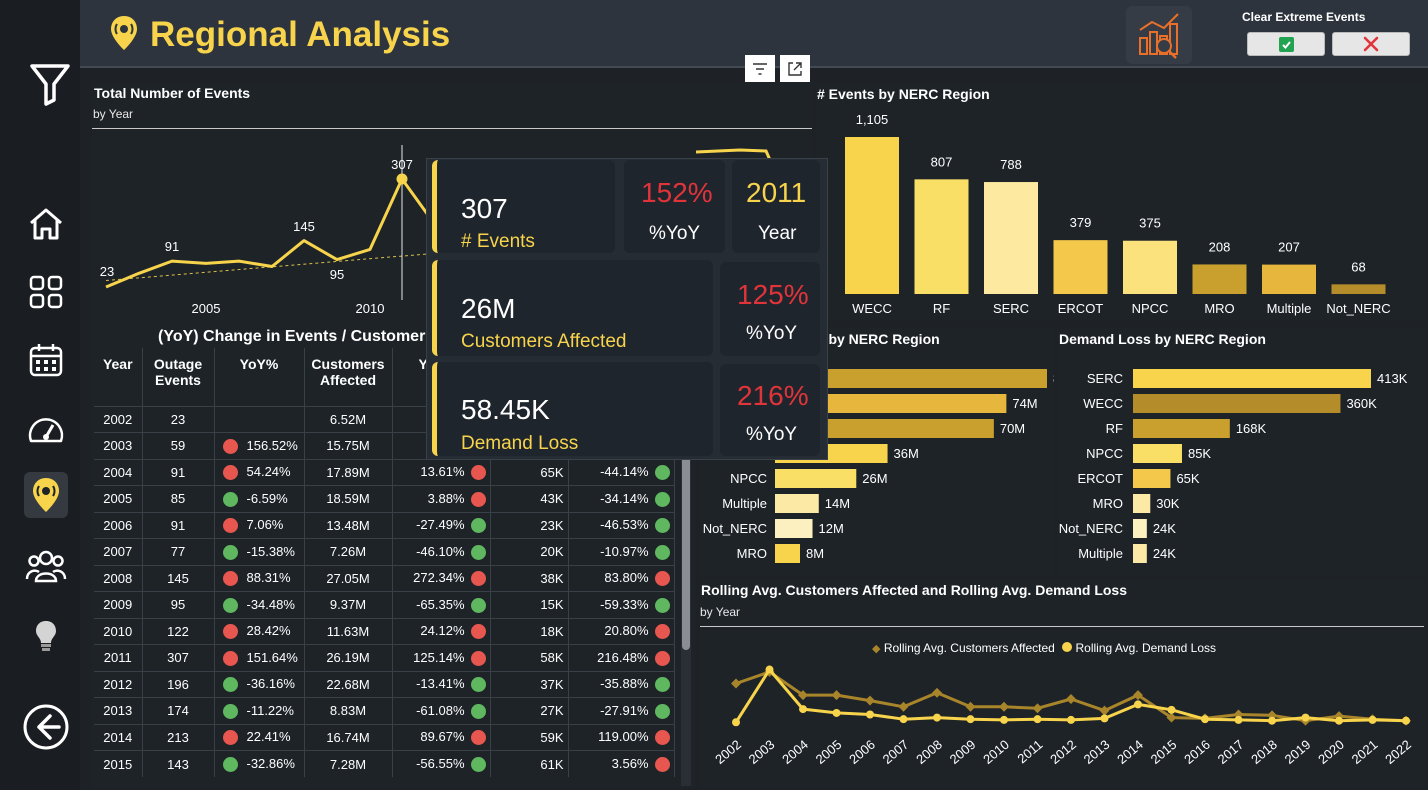 The width and height of the screenshot is (1428, 790). What do you see at coordinates (118, 631) in the screenshot?
I see `year-cell: 2010` at bounding box center [118, 631].